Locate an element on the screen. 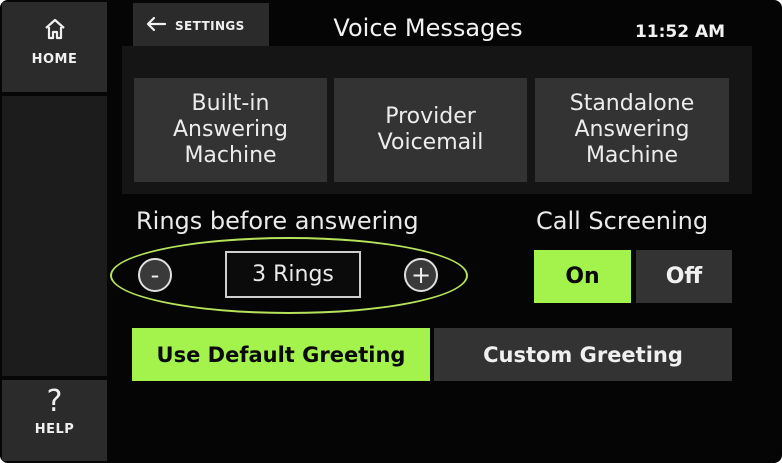  provider-voicemail-button: Provider Voicemail is located at coordinates (430, 130).